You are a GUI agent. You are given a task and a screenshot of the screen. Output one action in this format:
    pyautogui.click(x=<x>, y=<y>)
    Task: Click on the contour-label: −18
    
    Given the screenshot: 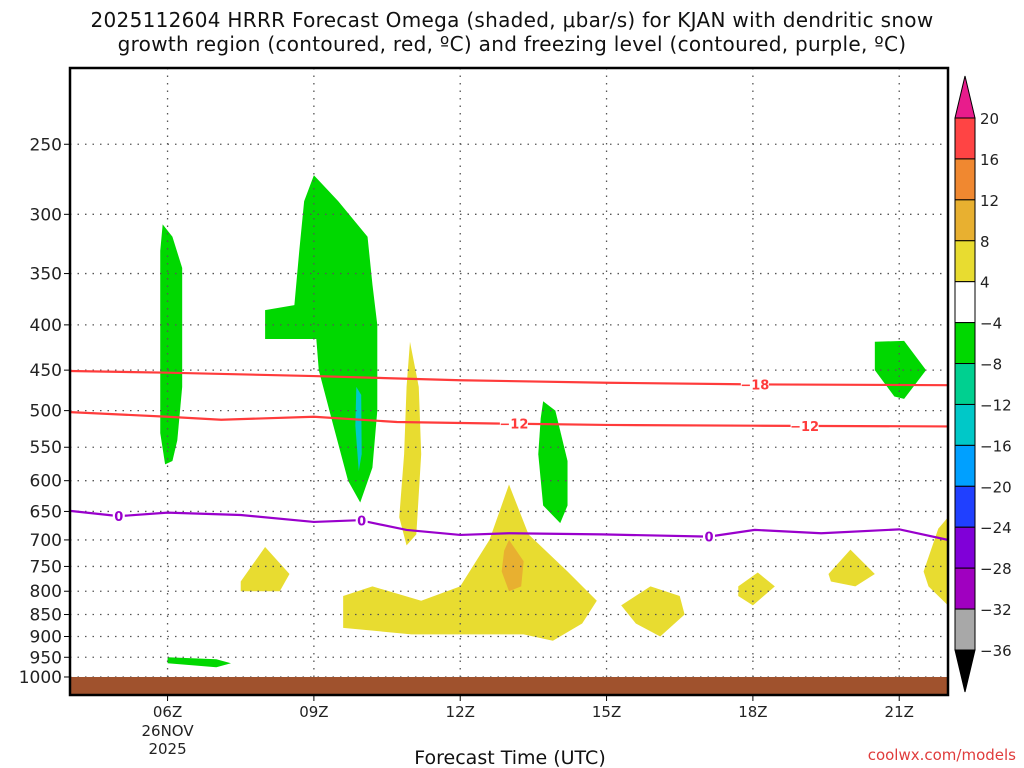 What is the action you would take?
    pyautogui.click(x=754, y=385)
    